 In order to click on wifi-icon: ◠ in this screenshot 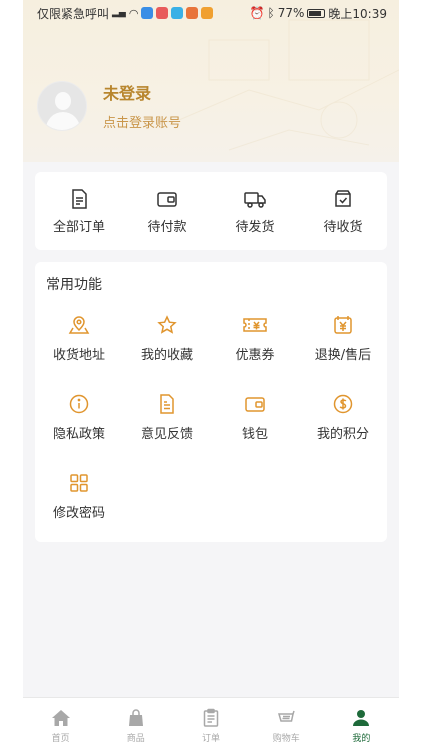, I will do `click(133, 13)`.